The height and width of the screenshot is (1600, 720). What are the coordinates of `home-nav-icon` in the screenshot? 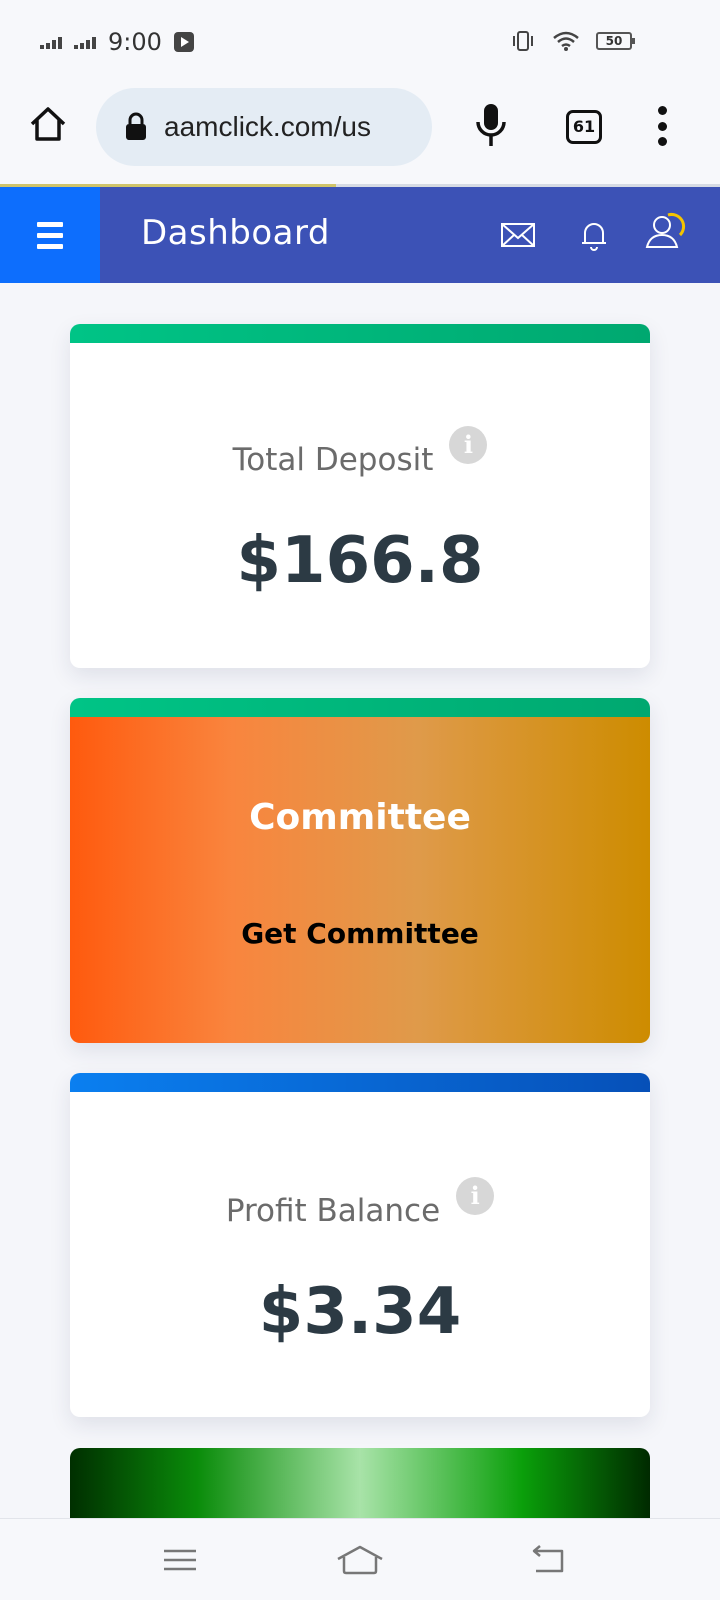 It's located at (360, 1560).